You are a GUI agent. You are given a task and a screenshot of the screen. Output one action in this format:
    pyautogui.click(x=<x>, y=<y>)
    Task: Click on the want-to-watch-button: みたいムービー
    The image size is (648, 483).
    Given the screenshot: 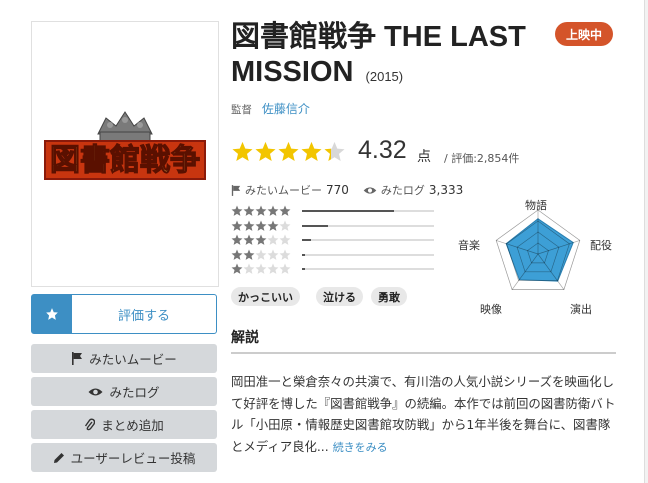 What is the action you would take?
    pyautogui.click(x=124, y=358)
    